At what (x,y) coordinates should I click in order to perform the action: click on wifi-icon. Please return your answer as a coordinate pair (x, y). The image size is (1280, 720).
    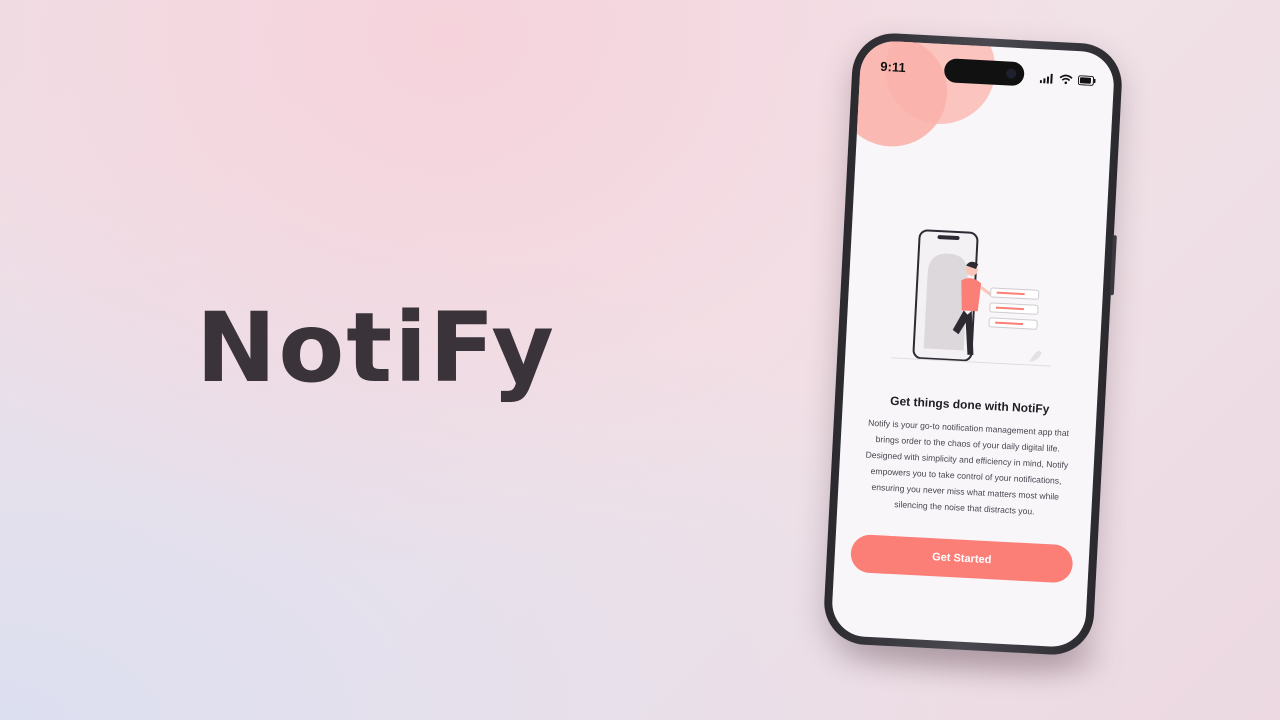
    Looking at the image, I should click on (1066, 79).